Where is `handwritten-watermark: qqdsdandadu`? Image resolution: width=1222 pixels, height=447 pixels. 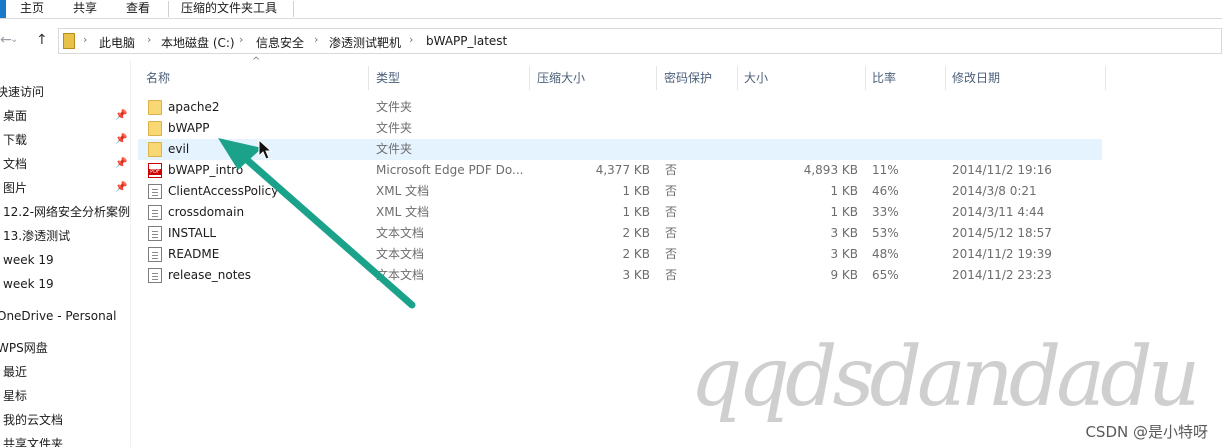 handwritten-watermark: qqdsdandadu is located at coordinates (945, 377).